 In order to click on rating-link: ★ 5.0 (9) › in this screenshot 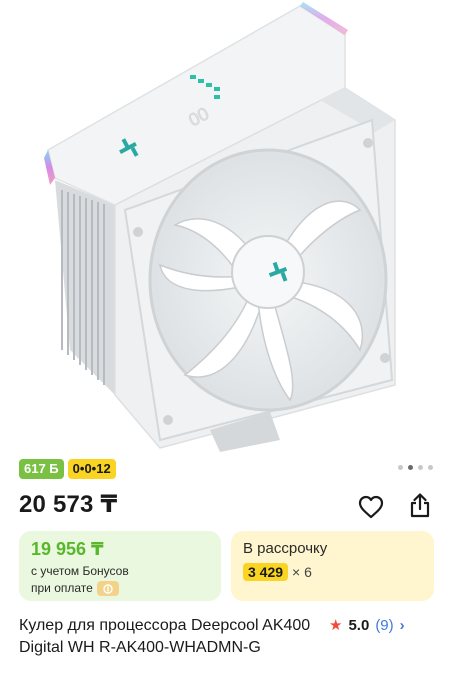, I will do `click(367, 625)`.